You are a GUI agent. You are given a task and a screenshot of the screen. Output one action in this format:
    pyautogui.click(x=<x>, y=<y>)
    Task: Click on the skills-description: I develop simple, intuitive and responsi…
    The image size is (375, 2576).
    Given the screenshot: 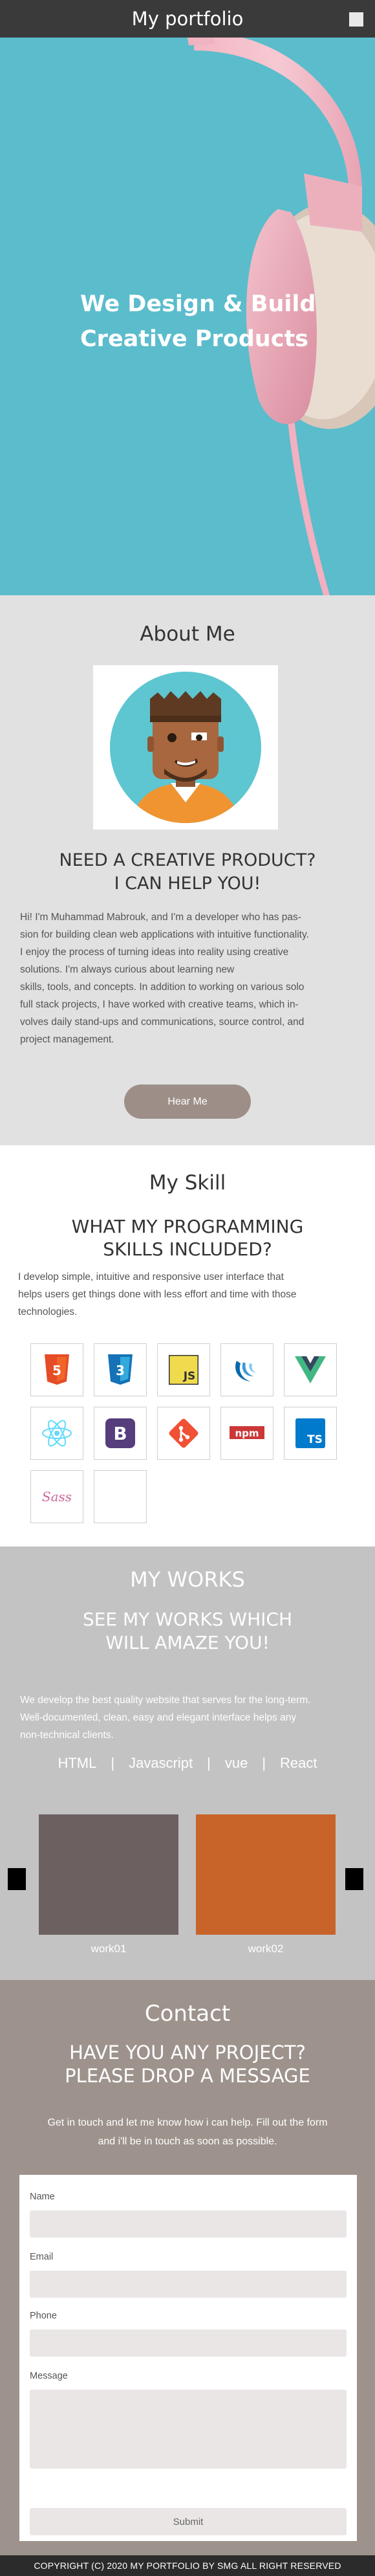 What is the action you would take?
    pyautogui.click(x=157, y=1294)
    